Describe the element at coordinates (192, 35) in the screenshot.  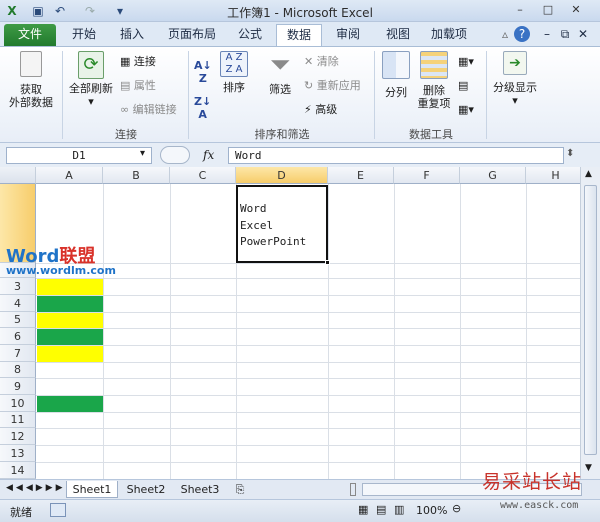
I see `tab-page-layout: 页面布局` at that location.